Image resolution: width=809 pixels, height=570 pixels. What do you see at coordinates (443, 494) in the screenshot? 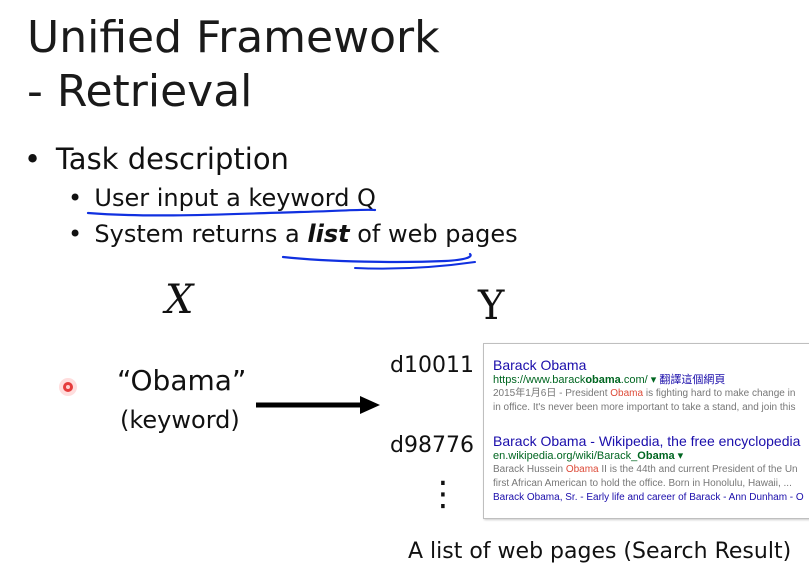
I see `vertical-ellipsis: ⋮` at bounding box center [443, 494].